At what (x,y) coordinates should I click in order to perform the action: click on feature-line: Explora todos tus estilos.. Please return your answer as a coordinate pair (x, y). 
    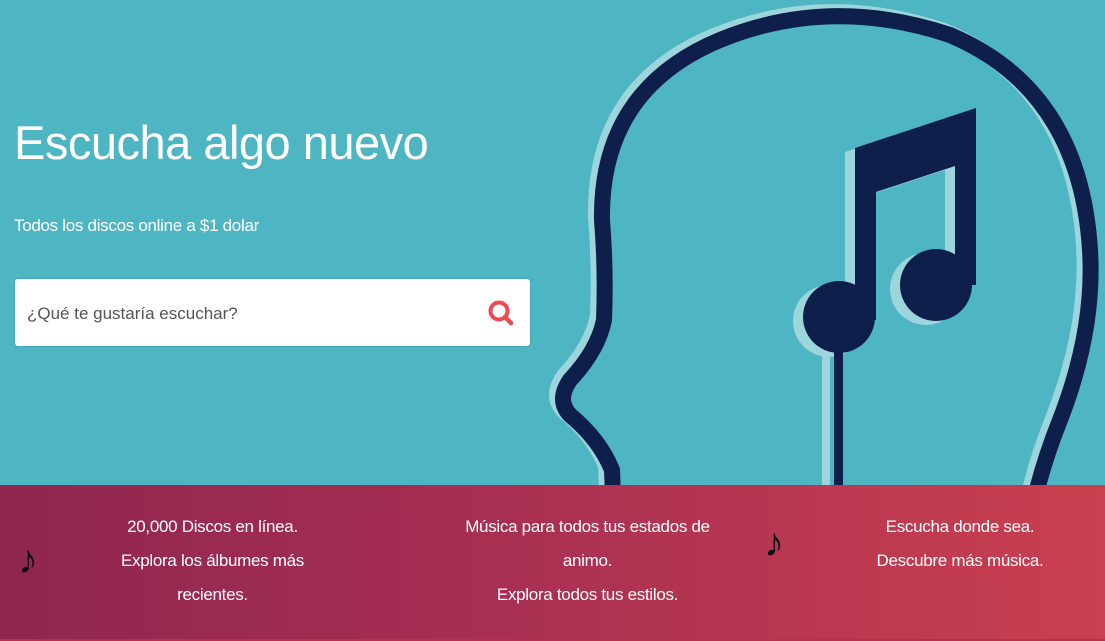
    Looking at the image, I should click on (587, 594).